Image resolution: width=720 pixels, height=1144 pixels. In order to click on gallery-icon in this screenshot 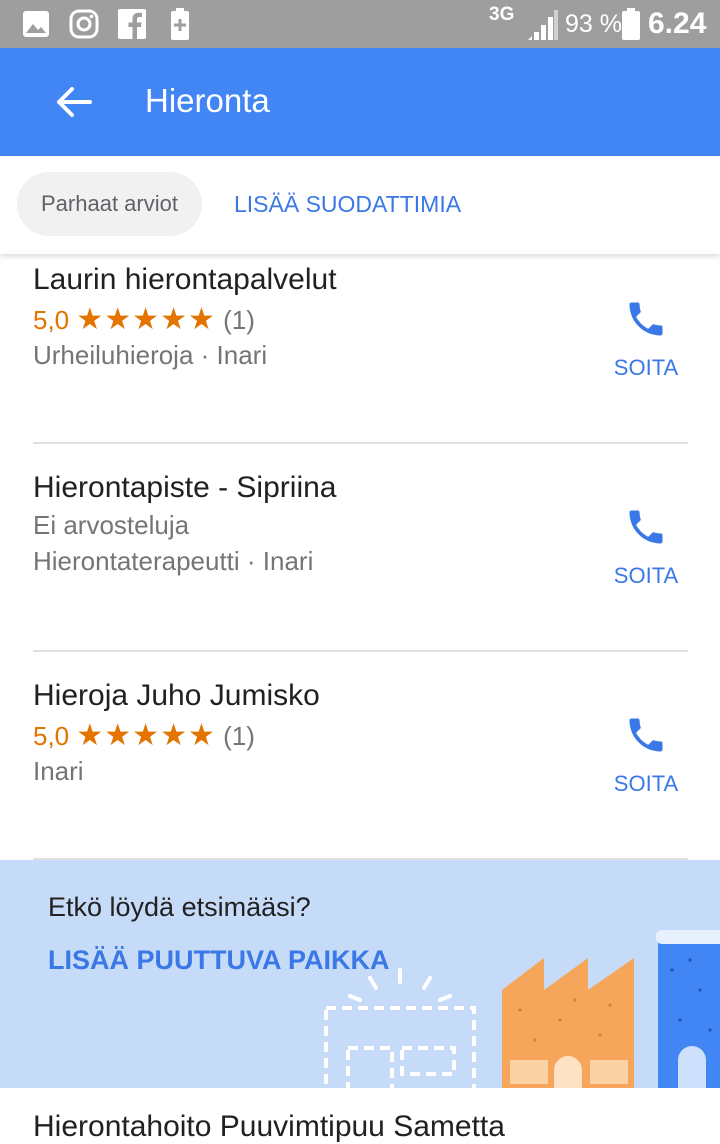, I will do `click(36, 24)`.